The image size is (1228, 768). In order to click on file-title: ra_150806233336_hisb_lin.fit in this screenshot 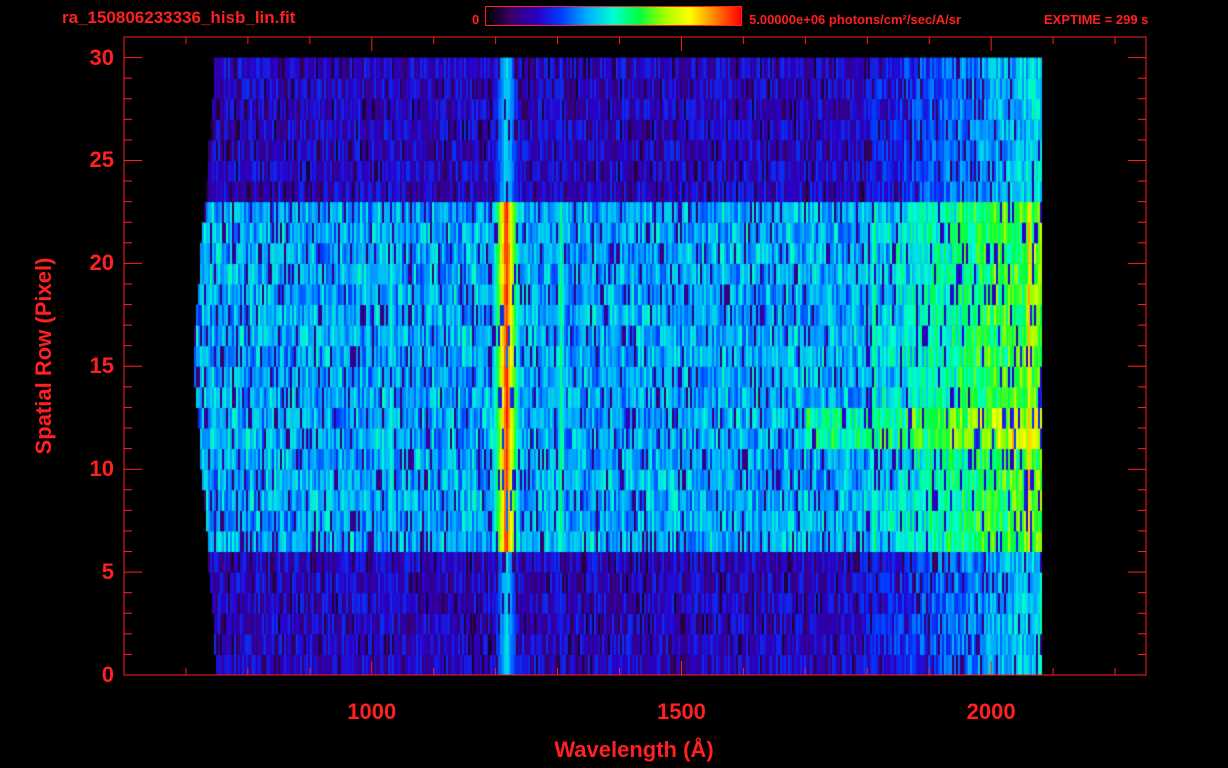, I will do `click(179, 17)`.